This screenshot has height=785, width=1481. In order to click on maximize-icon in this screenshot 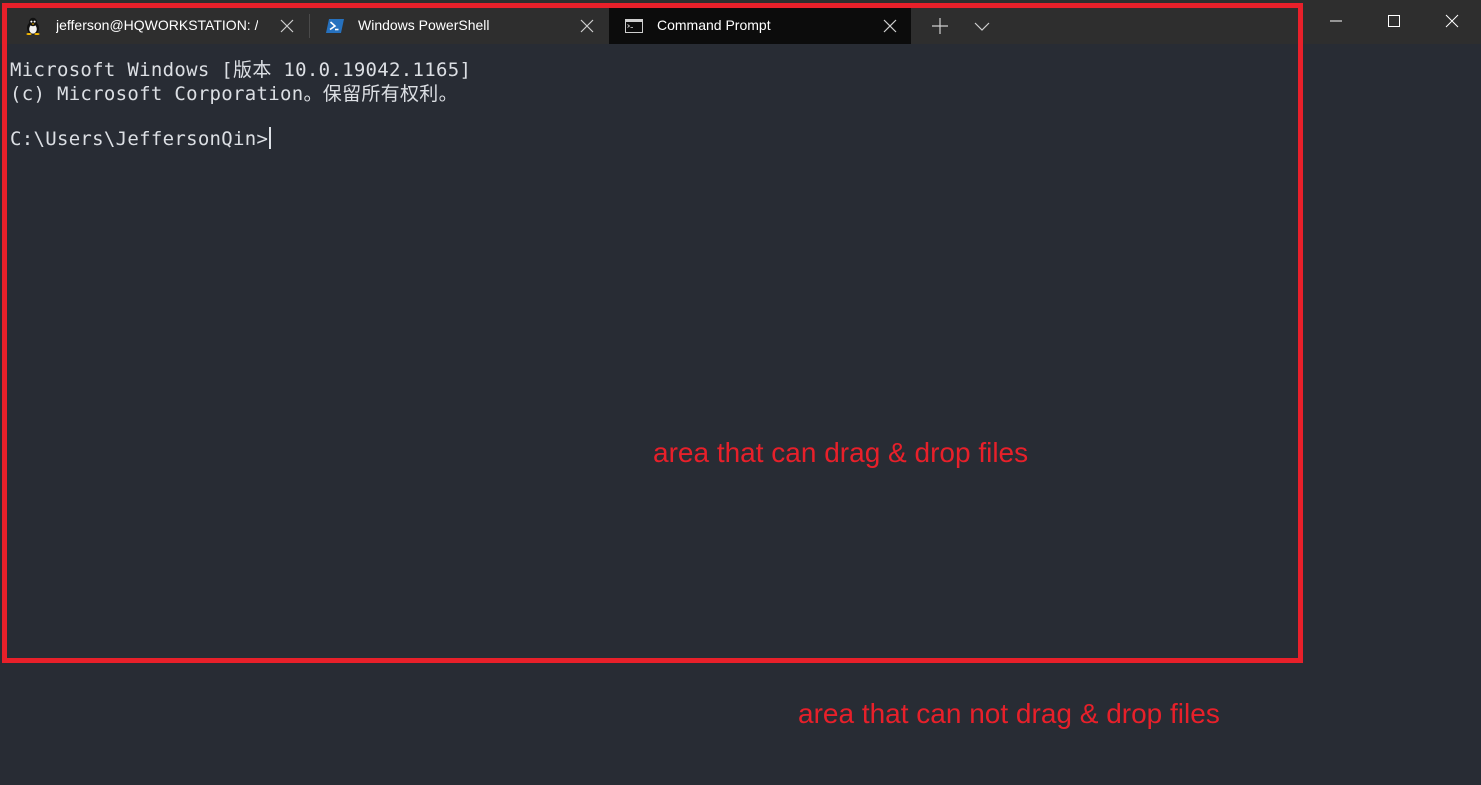, I will do `click(1394, 21)`.